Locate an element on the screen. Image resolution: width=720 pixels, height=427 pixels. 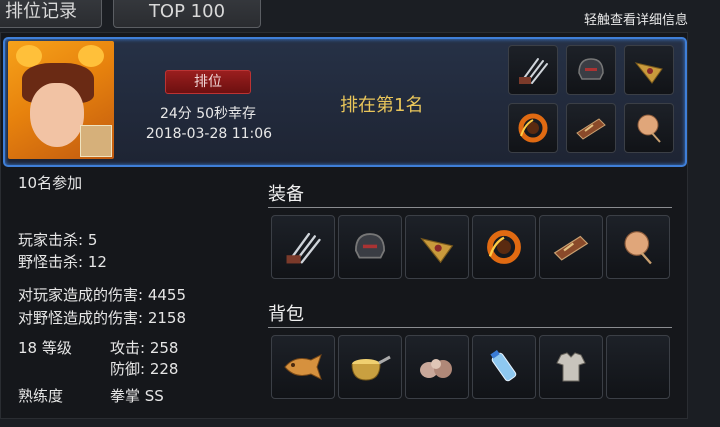
player-damage: 对玩家造成的伤害: 4455 is located at coordinates (102, 295).